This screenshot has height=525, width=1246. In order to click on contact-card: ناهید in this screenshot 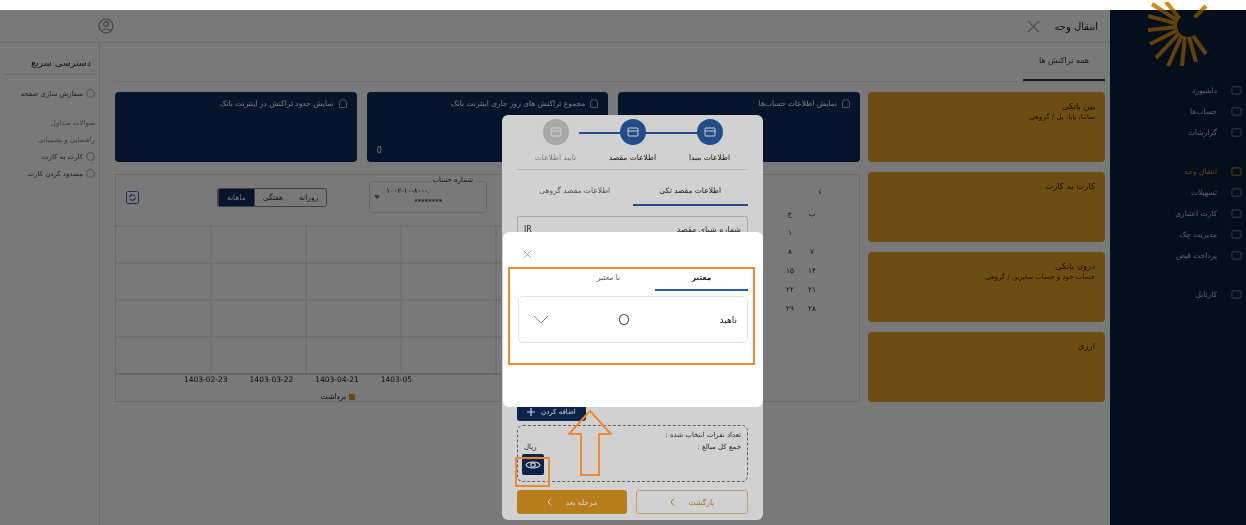, I will do `click(633, 319)`.